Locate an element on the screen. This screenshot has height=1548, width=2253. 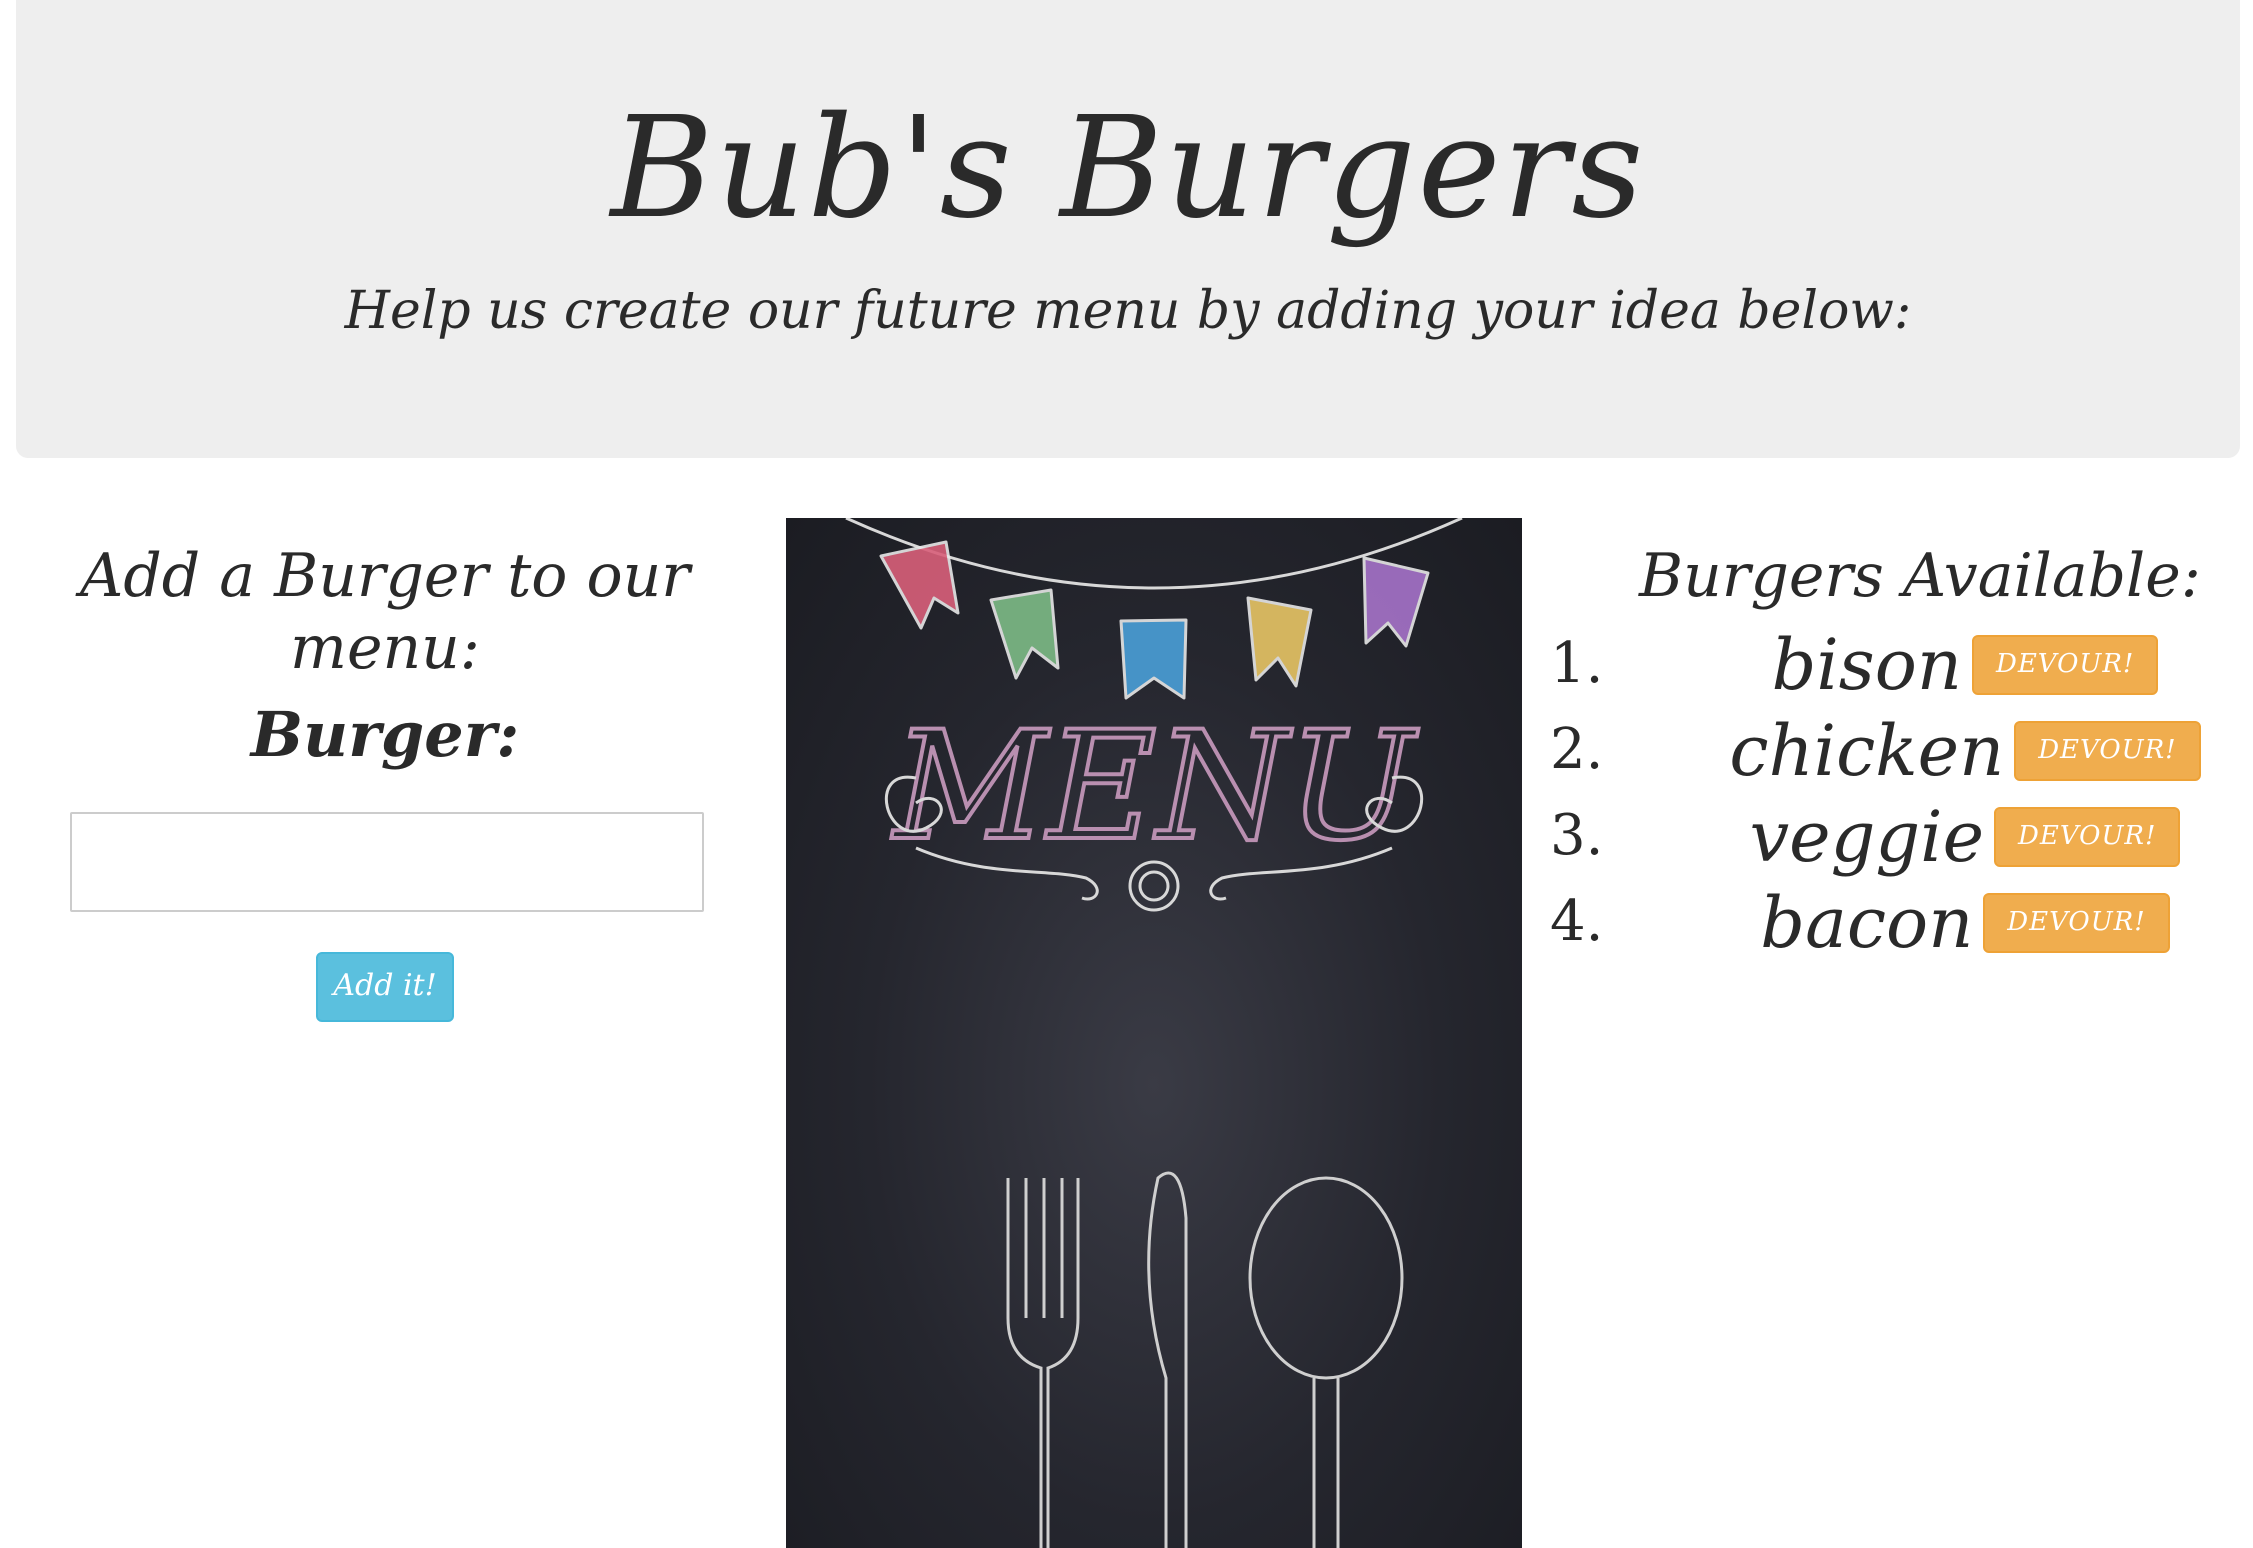
burger-number: 3. is located at coordinates (1577, 835).